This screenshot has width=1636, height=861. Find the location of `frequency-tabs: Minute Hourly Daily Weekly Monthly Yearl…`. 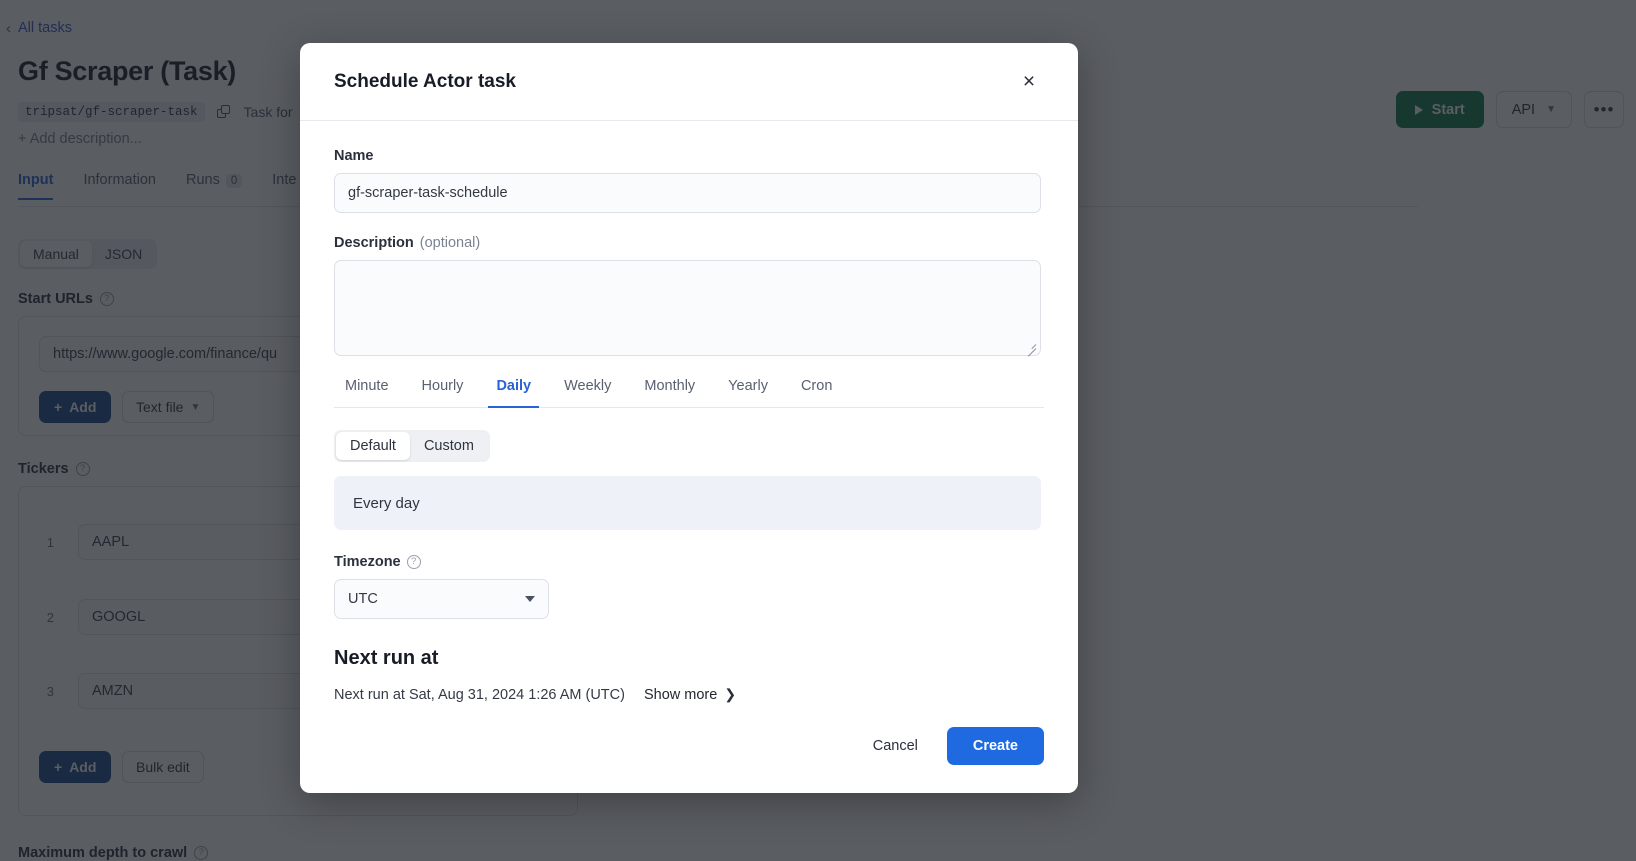

frequency-tabs: Minute Hourly Daily Weekly Monthly Yearl… is located at coordinates (689, 393).